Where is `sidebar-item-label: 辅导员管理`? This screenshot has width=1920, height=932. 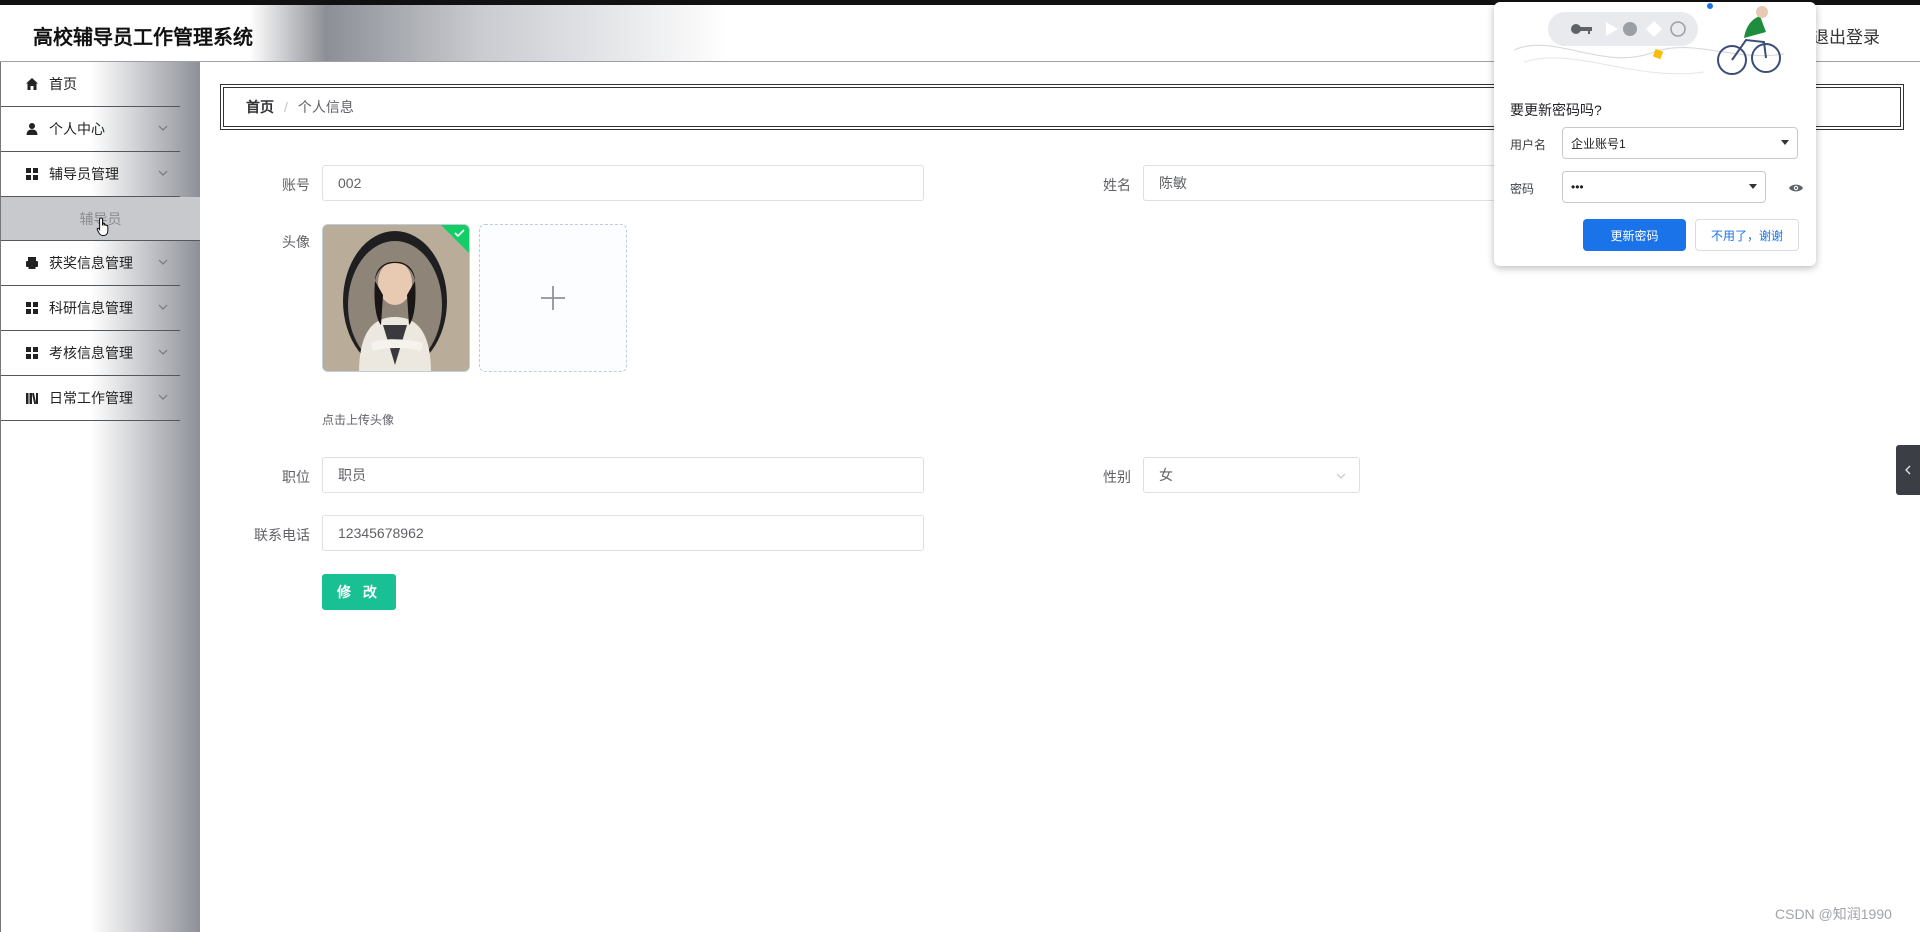
sidebar-item-label: 辅导员管理 is located at coordinates (84, 174).